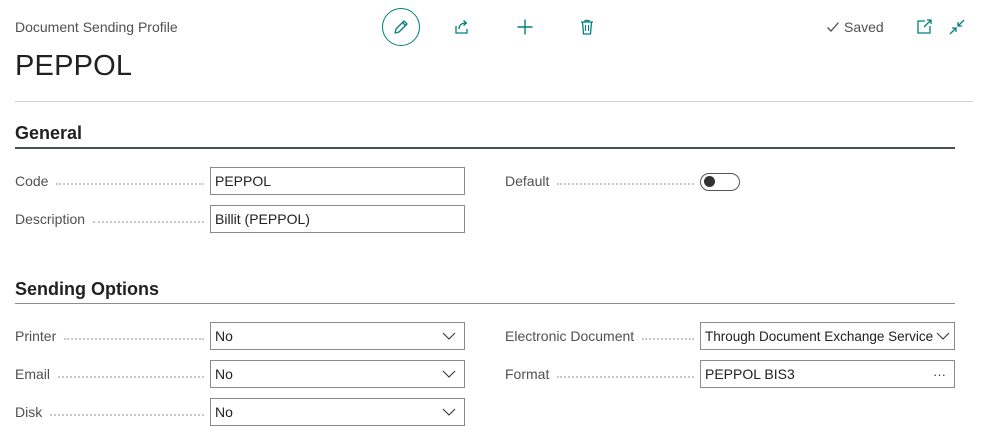 The height and width of the screenshot is (439, 984). What do you see at coordinates (112, 412) in the screenshot?
I see `disk-label: Disk` at bounding box center [112, 412].